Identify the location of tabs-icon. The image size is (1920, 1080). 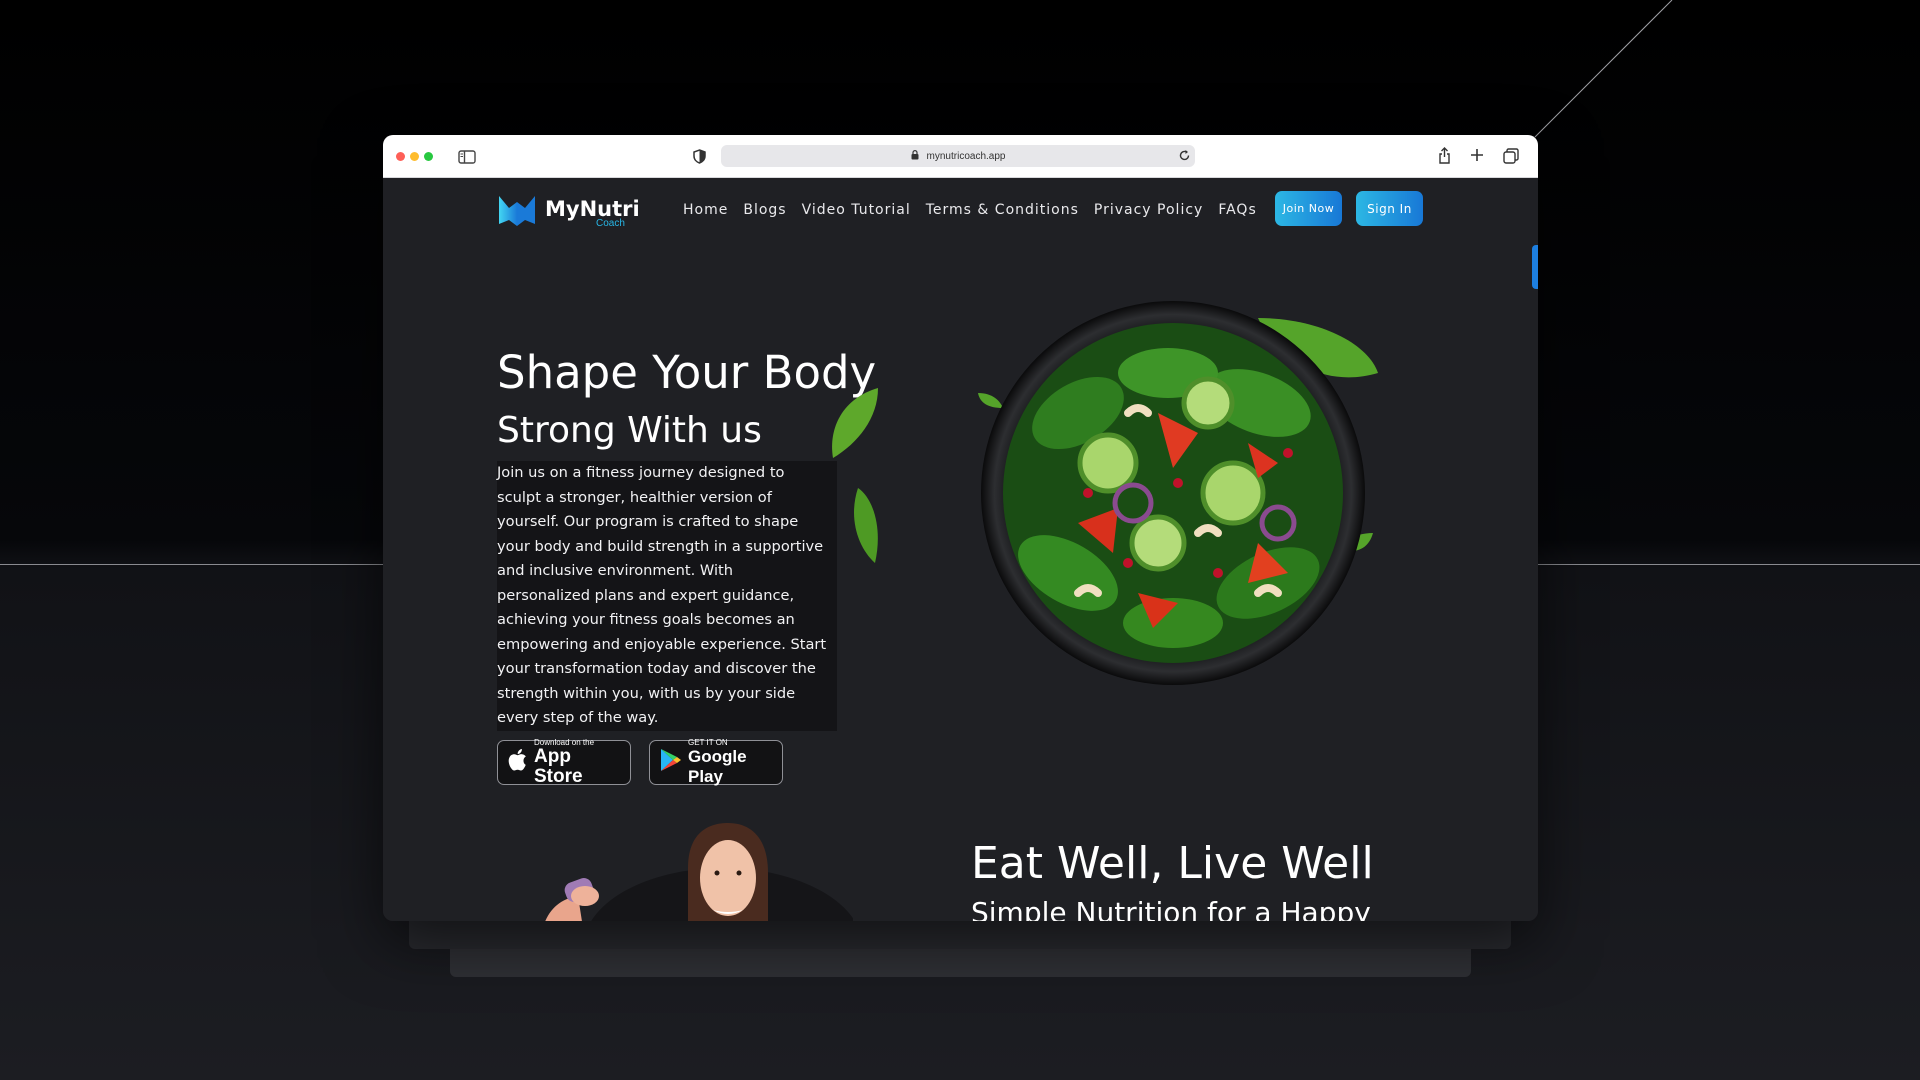
(1511, 155).